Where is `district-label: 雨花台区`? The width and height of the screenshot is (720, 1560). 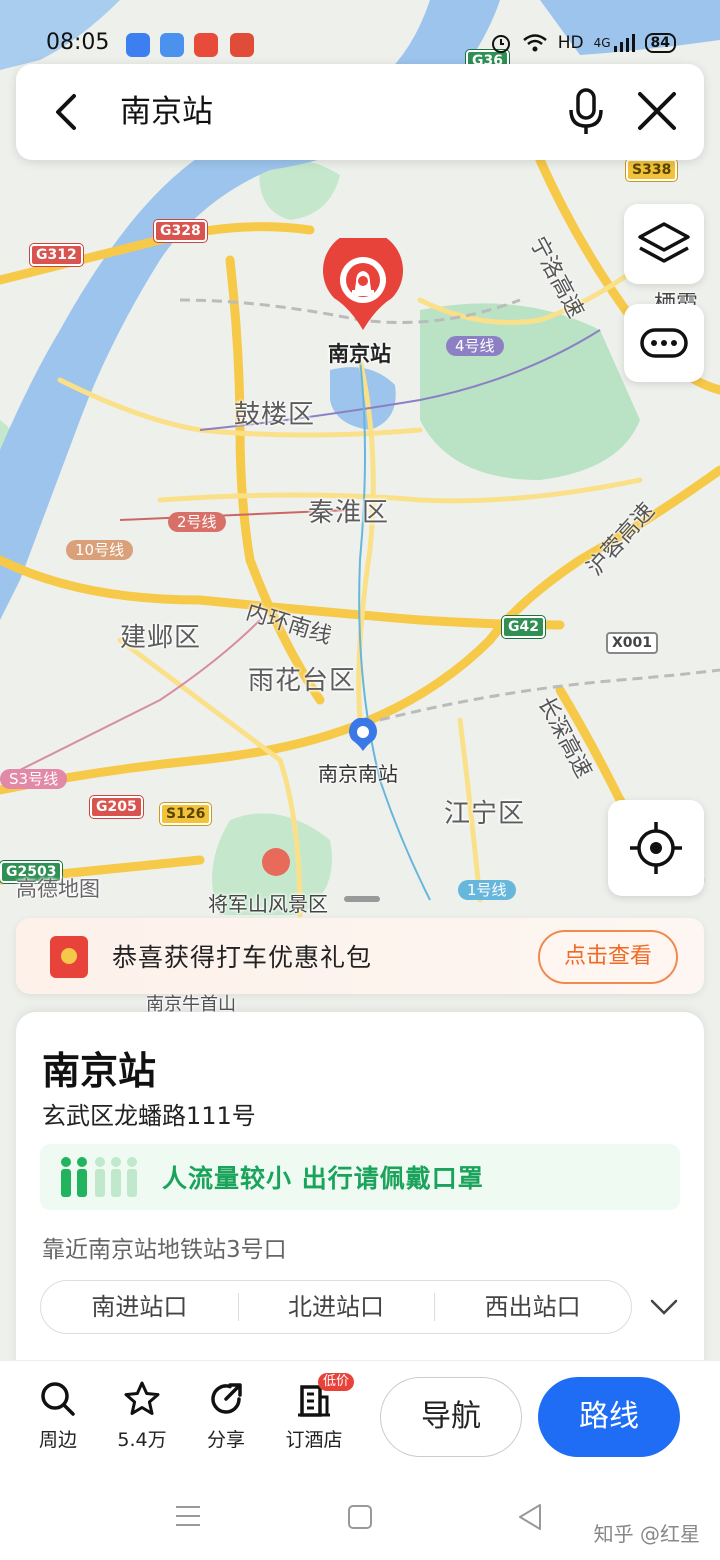 district-label: 雨花台区 is located at coordinates (302, 681).